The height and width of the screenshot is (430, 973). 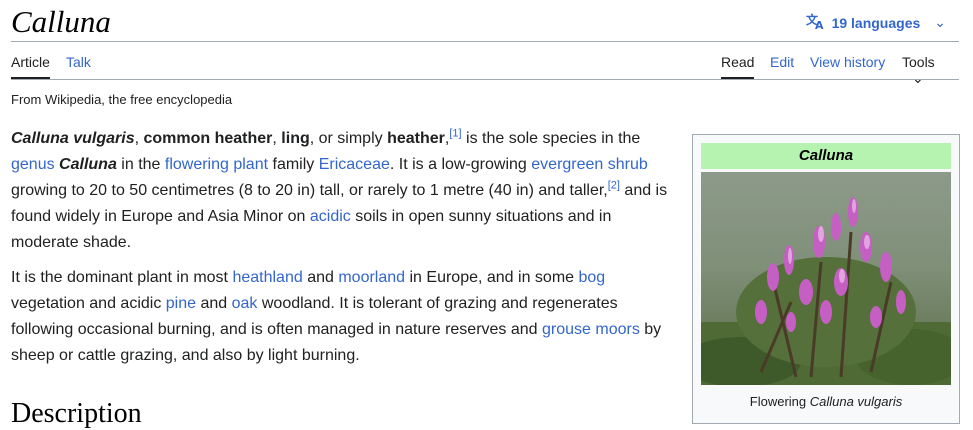 What do you see at coordinates (460, 164) in the screenshot?
I see `text: . It is a low-growing` at bounding box center [460, 164].